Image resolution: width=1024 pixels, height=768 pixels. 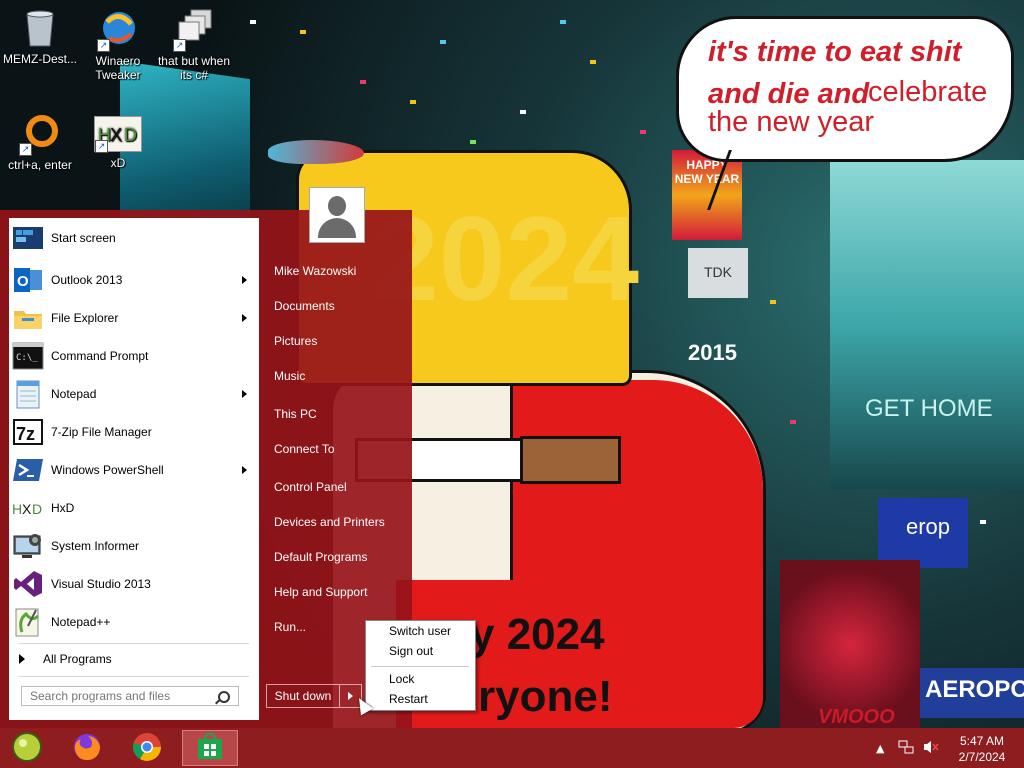 What do you see at coordinates (134, 318) in the screenshot?
I see `program-file-explorer: File Explorer` at bounding box center [134, 318].